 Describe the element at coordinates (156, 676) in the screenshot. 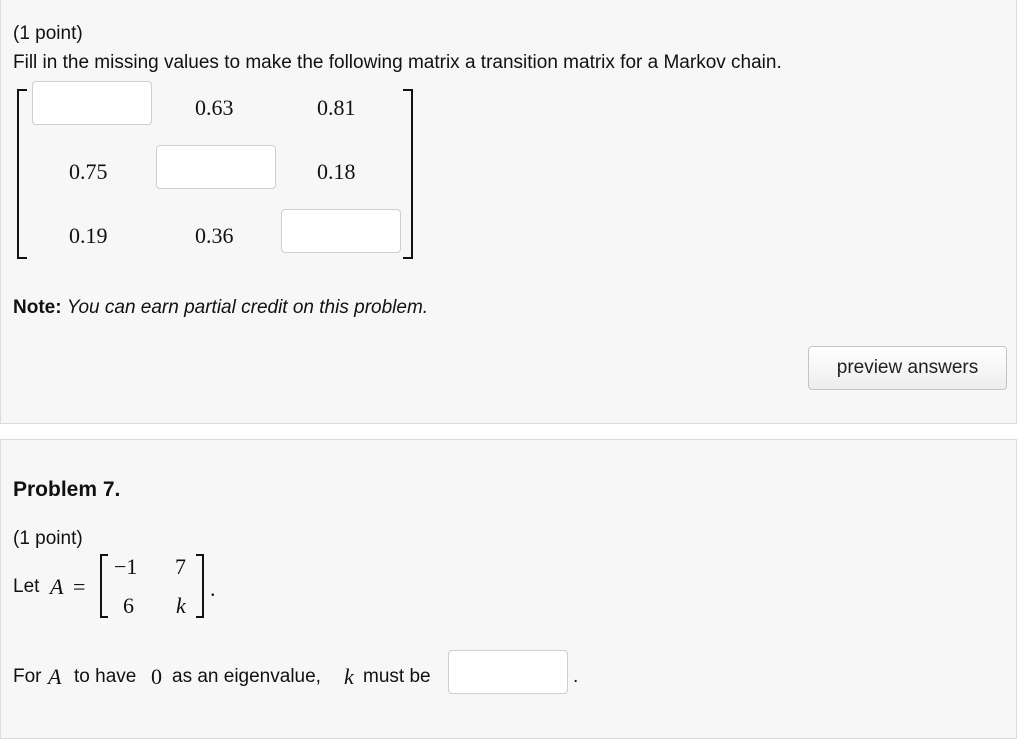

I see `question-zero: 0` at that location.